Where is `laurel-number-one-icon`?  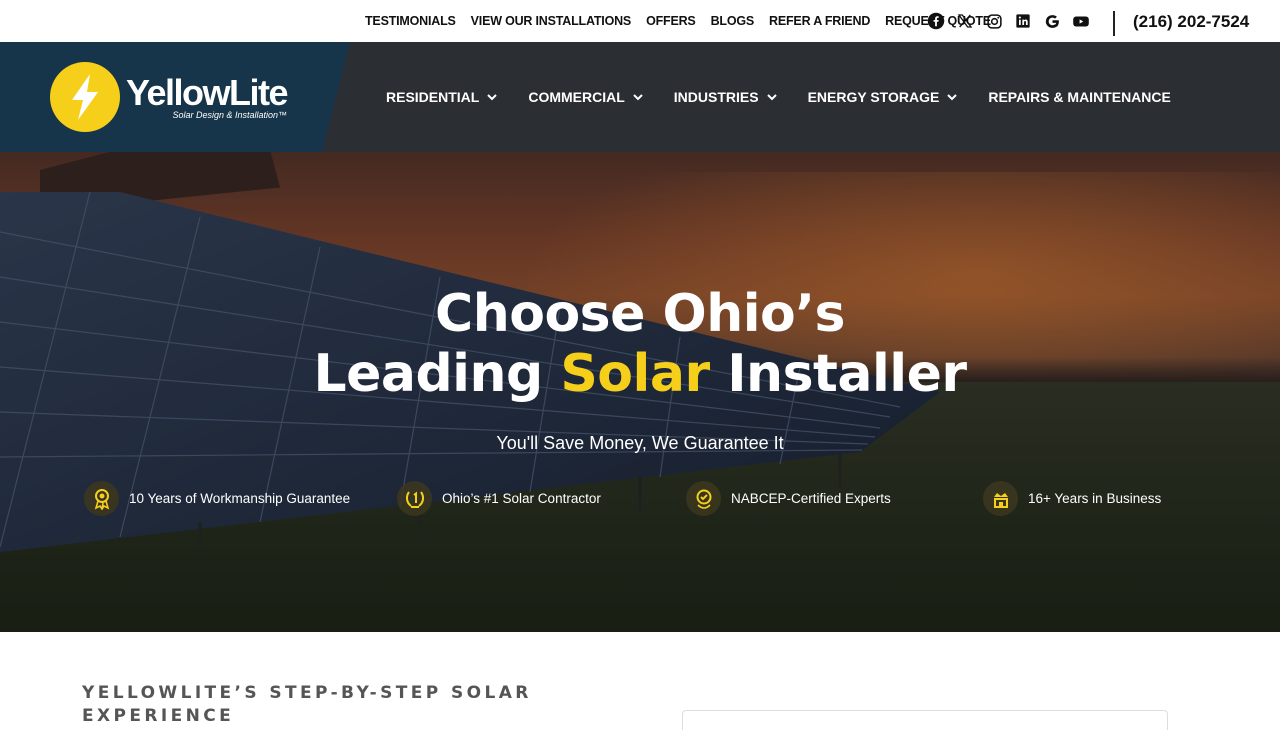 laurel-number-one-icon is located at coordinates (414, 498).